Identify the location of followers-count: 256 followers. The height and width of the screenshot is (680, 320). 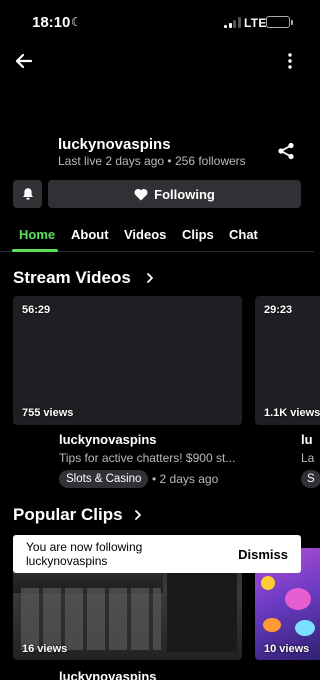
(210, 161).